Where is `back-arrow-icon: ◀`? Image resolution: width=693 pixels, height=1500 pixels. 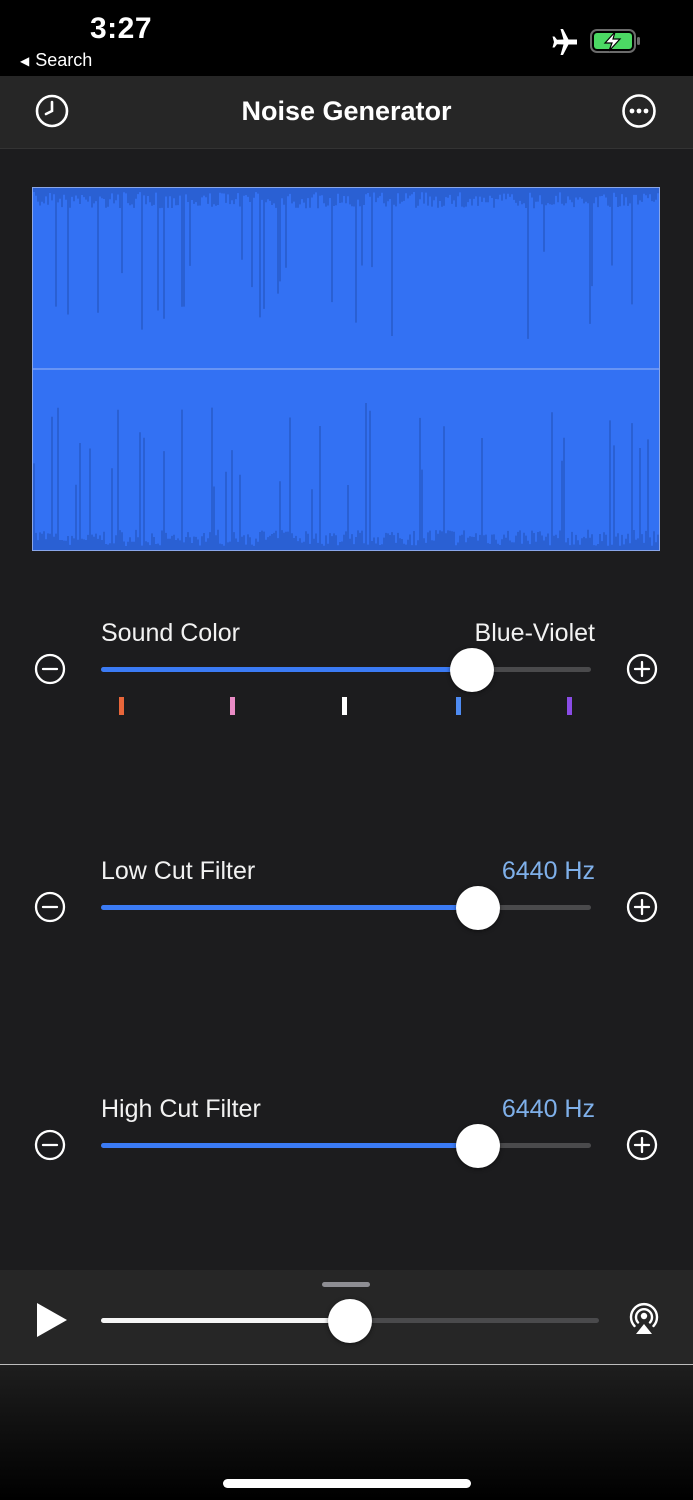
back-arrow-icon: ◀ is located at coordinates (25, 60).